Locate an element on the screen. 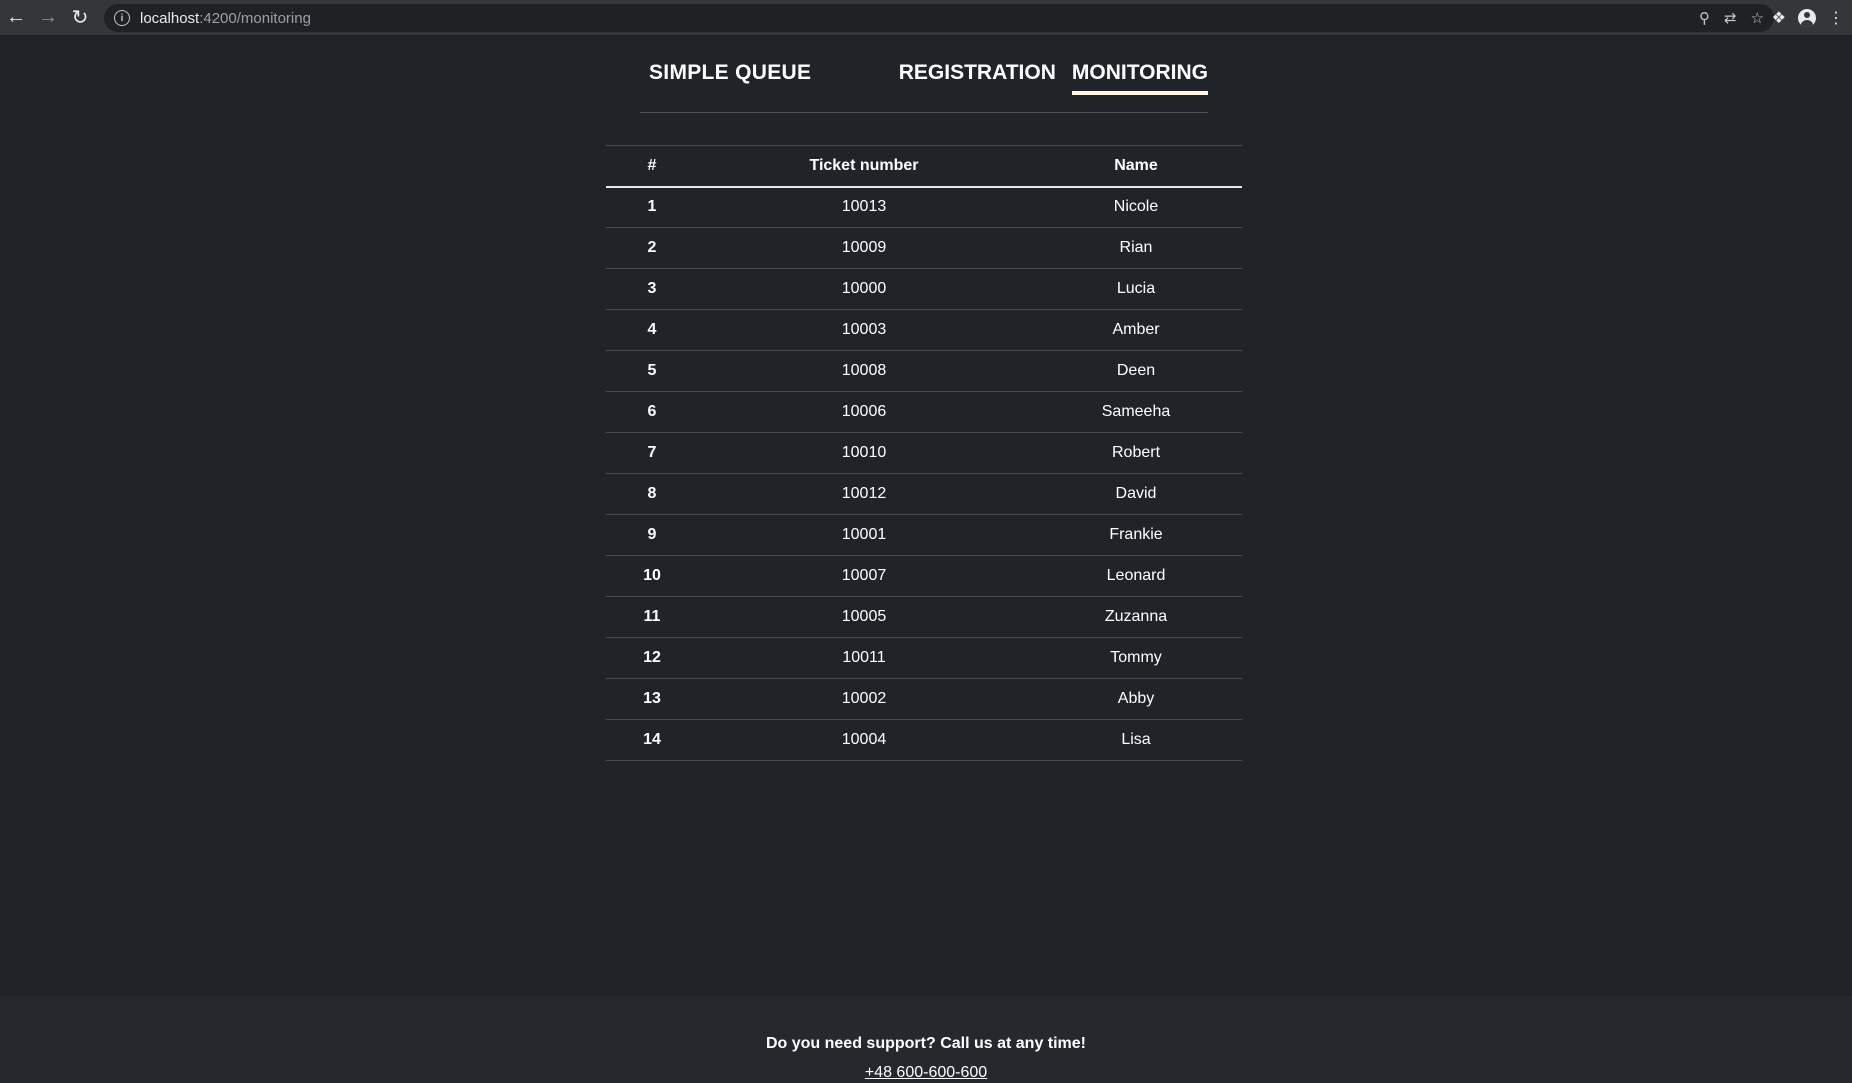  back-arrow-icon: ← is located at coordinates (16, 18).